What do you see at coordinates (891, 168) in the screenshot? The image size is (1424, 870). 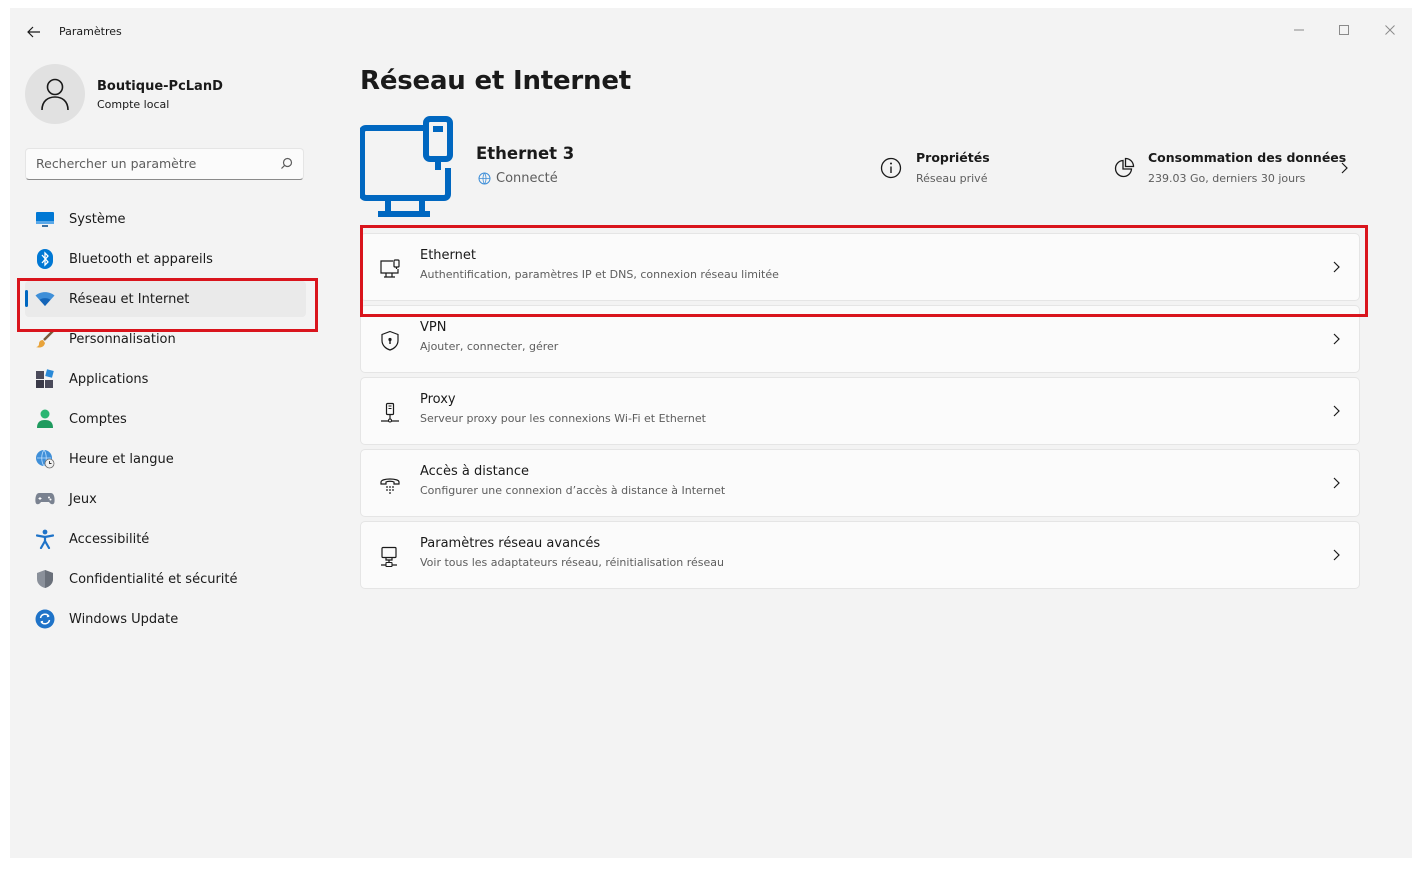 I see `info-icon` at bounding box center [891, 168].